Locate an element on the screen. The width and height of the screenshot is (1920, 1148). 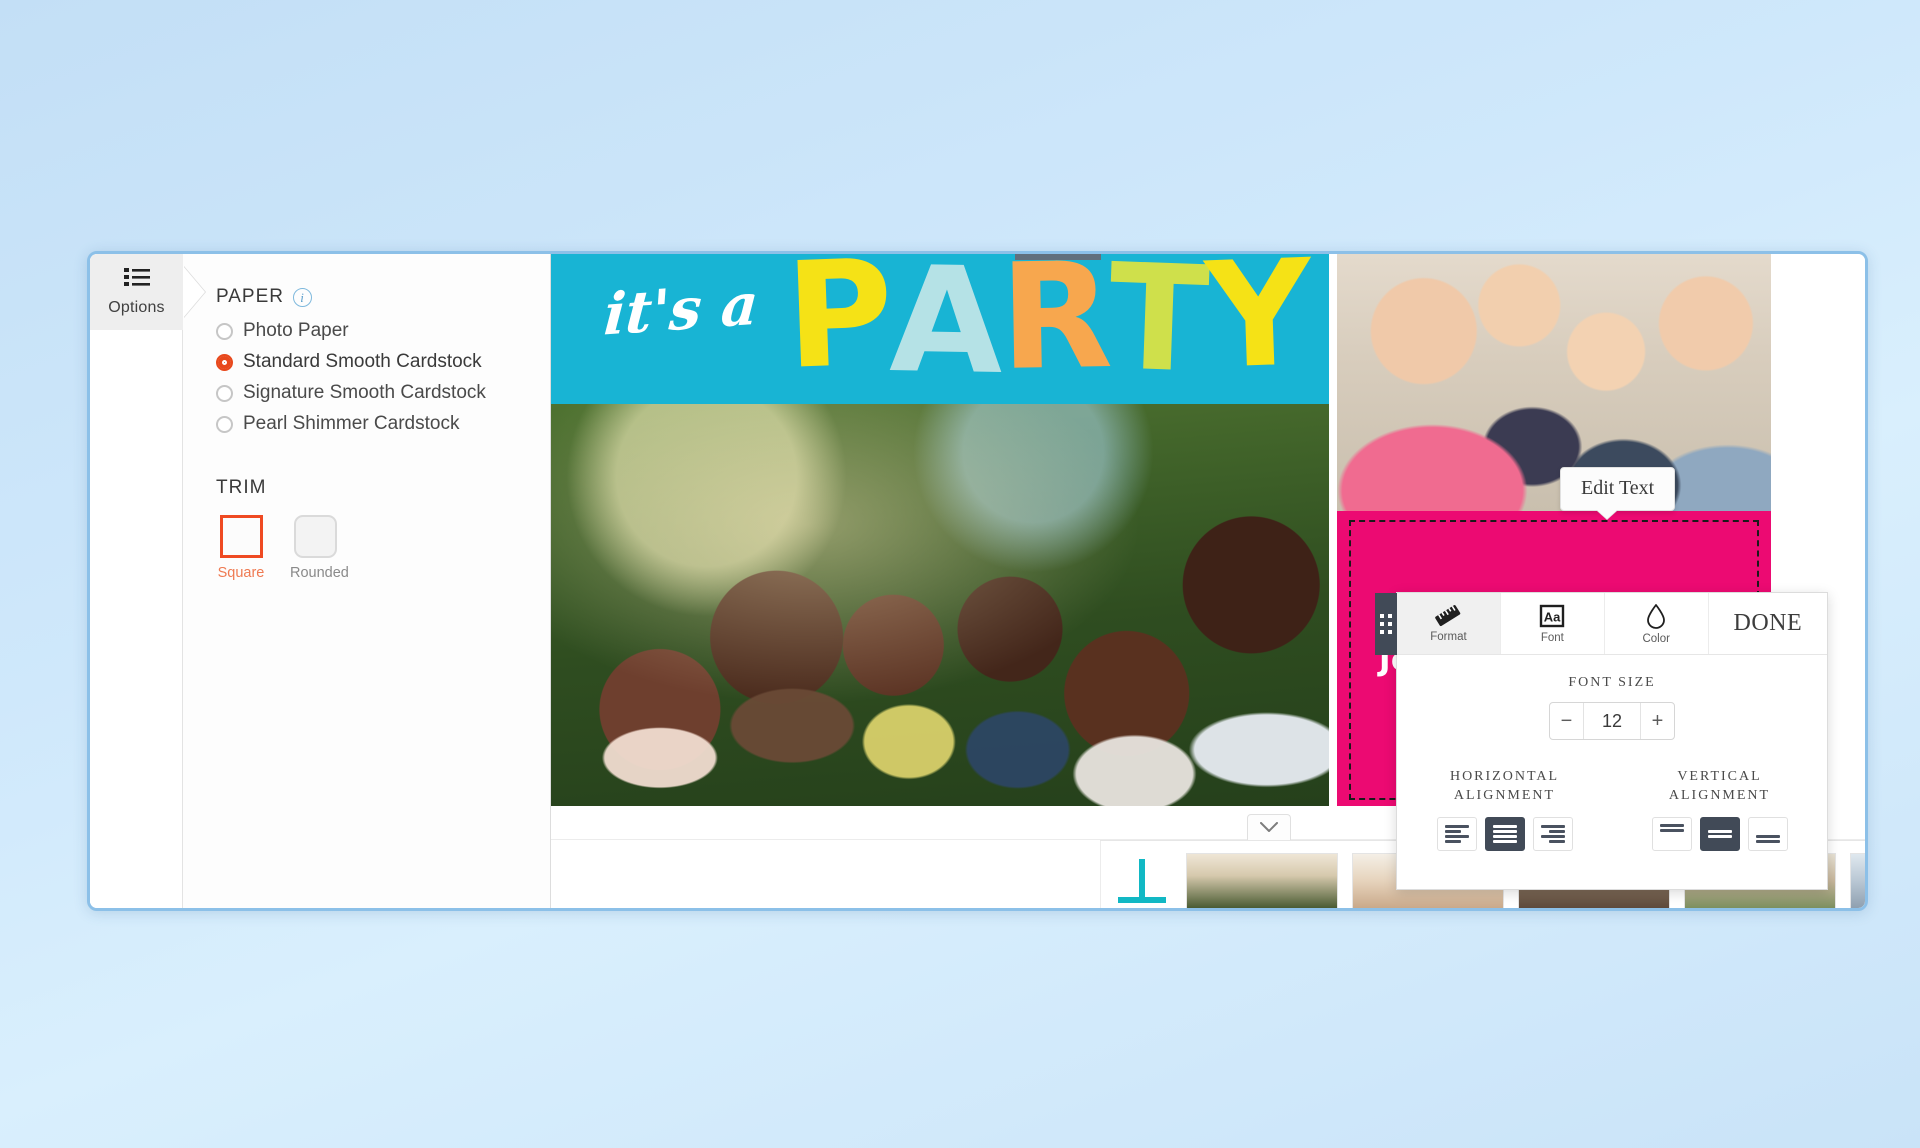
trim-section-heading: TRIM is located at coordinates (383, 488).